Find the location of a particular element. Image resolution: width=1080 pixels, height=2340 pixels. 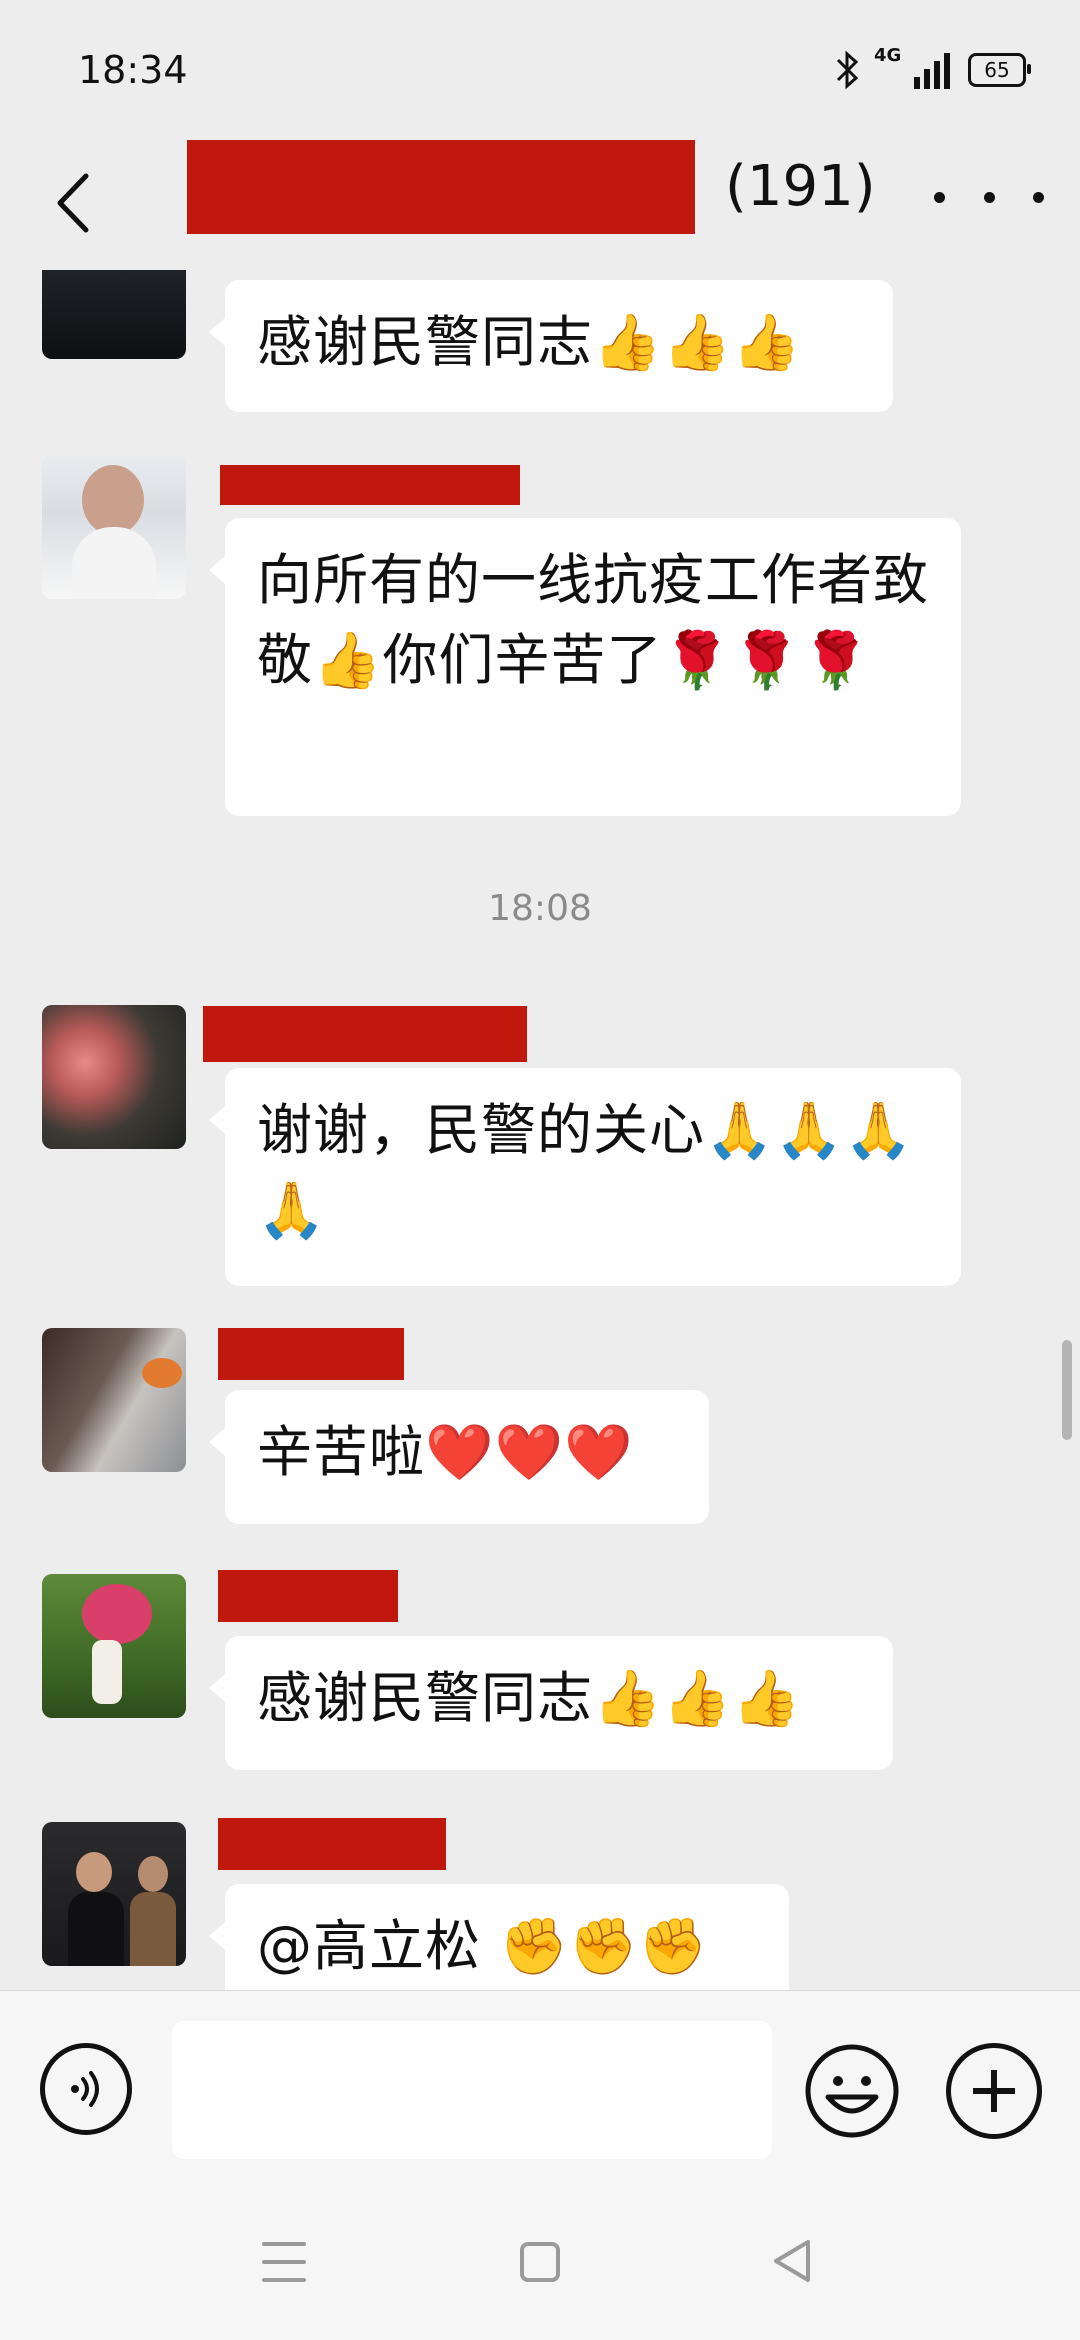

group-title-redacted is located at coordinates (441, 187).